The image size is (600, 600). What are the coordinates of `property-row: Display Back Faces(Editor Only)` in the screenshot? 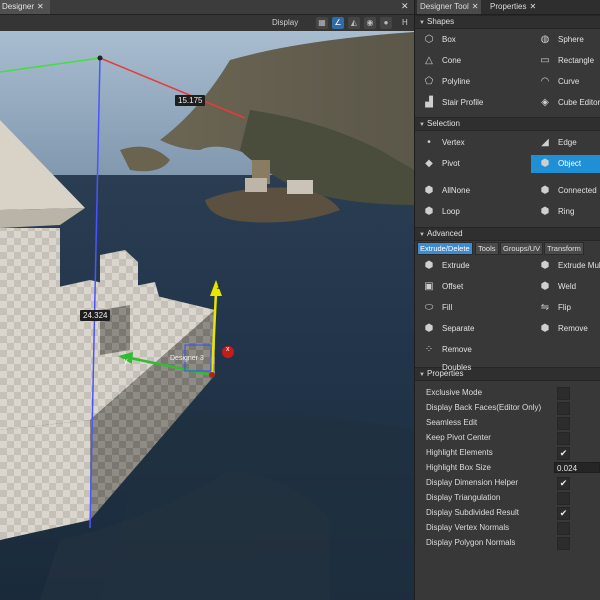 It's located at (507, 407).